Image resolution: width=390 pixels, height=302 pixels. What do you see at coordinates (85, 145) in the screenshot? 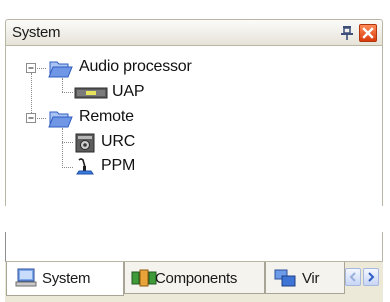
I see `remote-control-device-icon` at bounding box center [85, 145].